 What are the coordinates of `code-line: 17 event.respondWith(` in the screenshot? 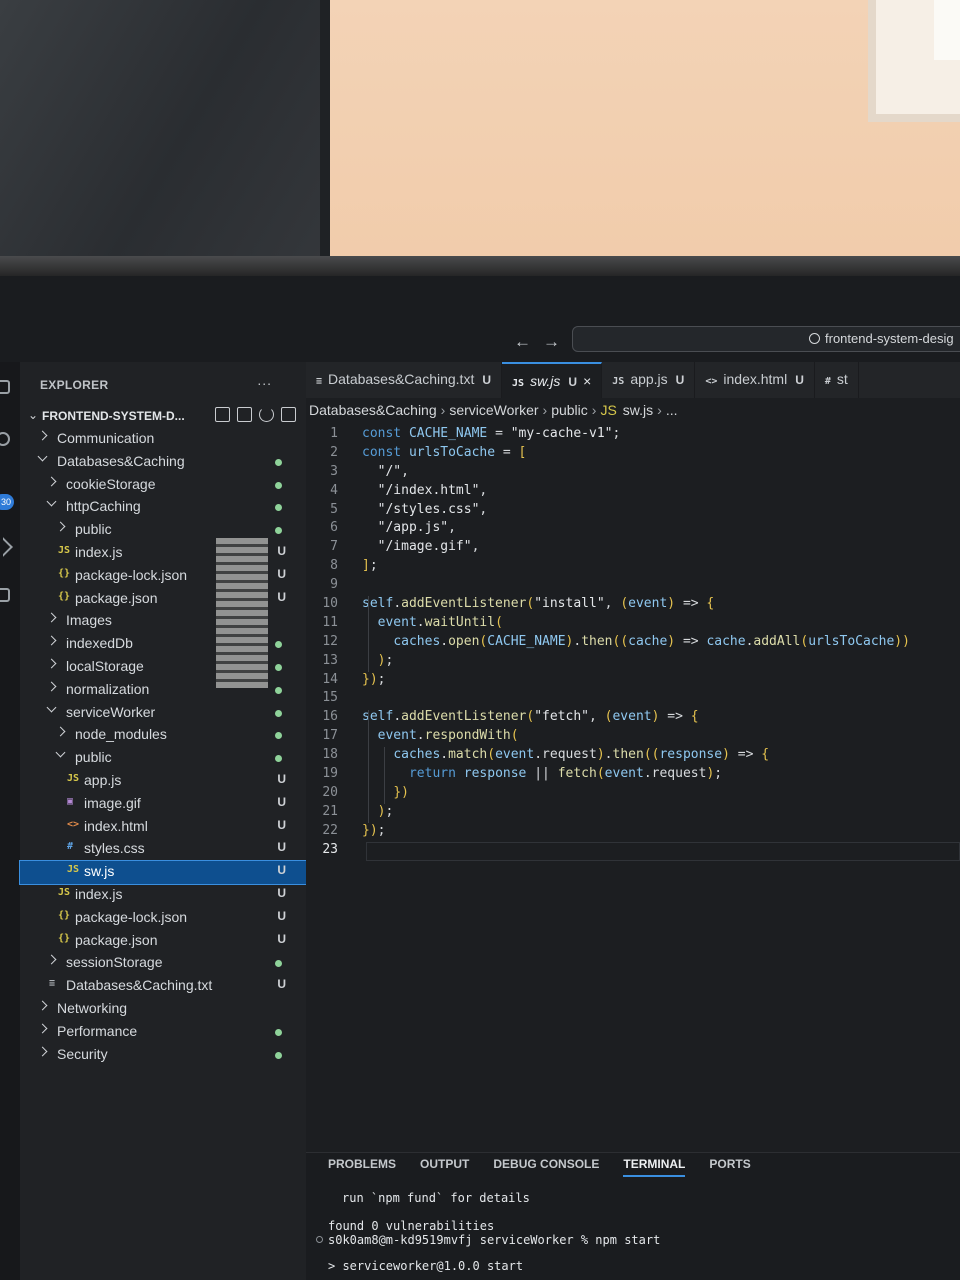 It's located at (633, 737).